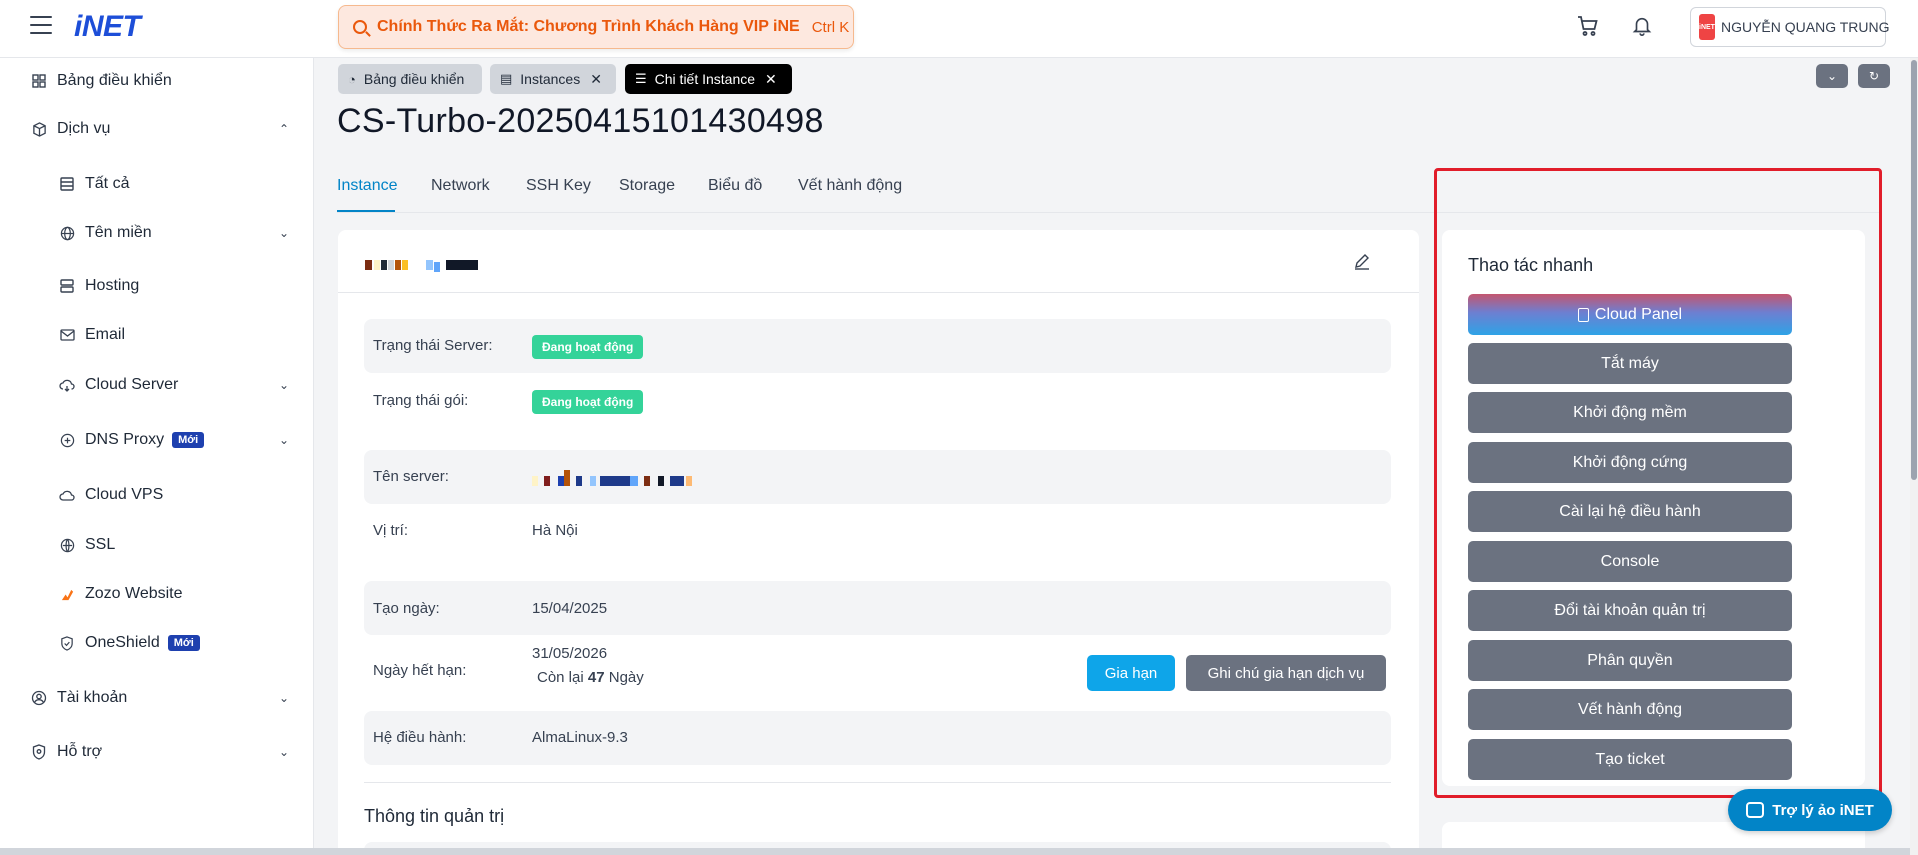  What do you see at coordinates (1630, 561) in the screenshot?
I see `console-button: Console` at bounding box center [1630, 561].